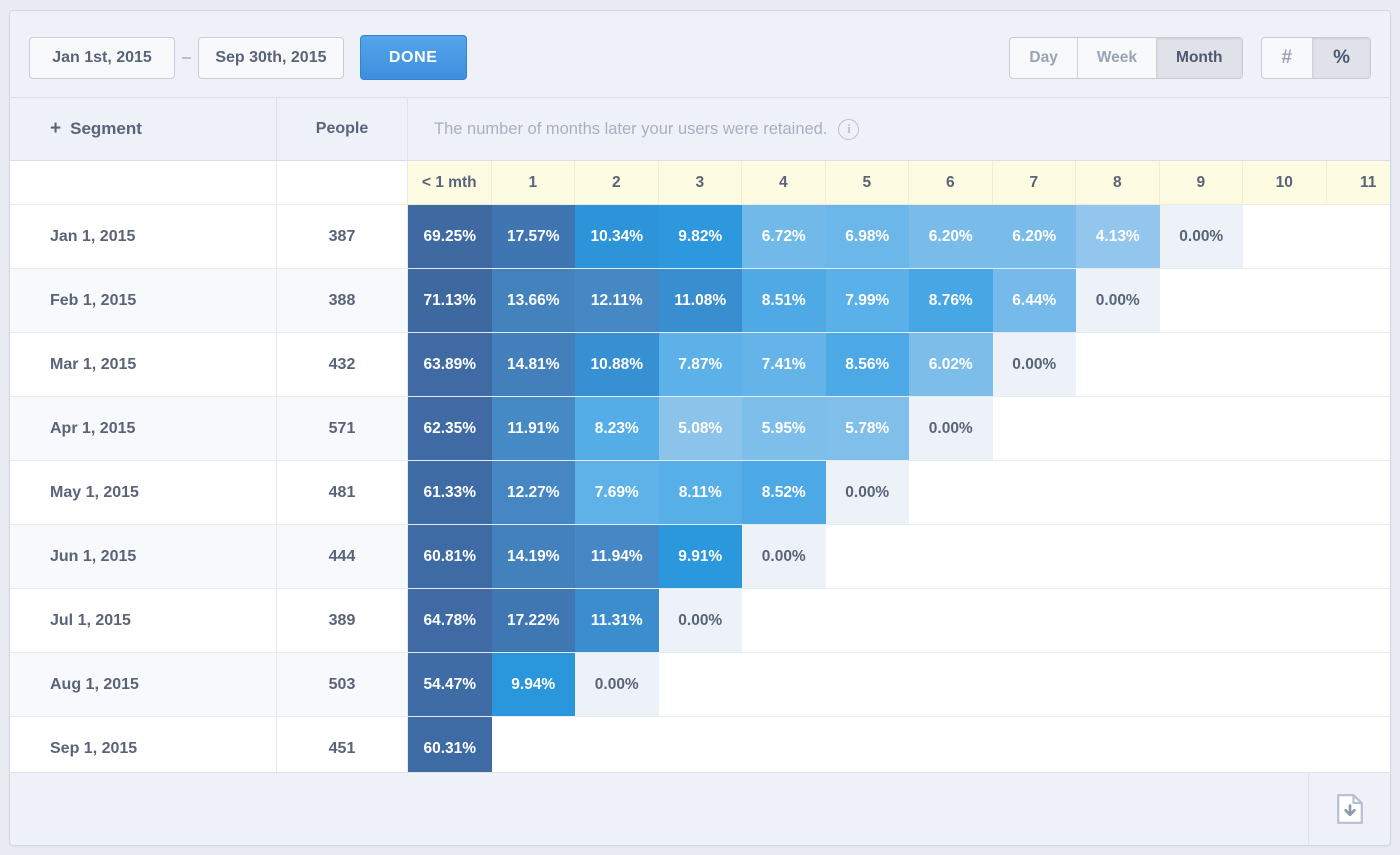  What do you see at coordinates (899, 556) in the screenshot?
I see `cohort-value-cells: 60.81% 14.19% 11.94% 9.91% 0.00%` at bounding box center [899, 556].